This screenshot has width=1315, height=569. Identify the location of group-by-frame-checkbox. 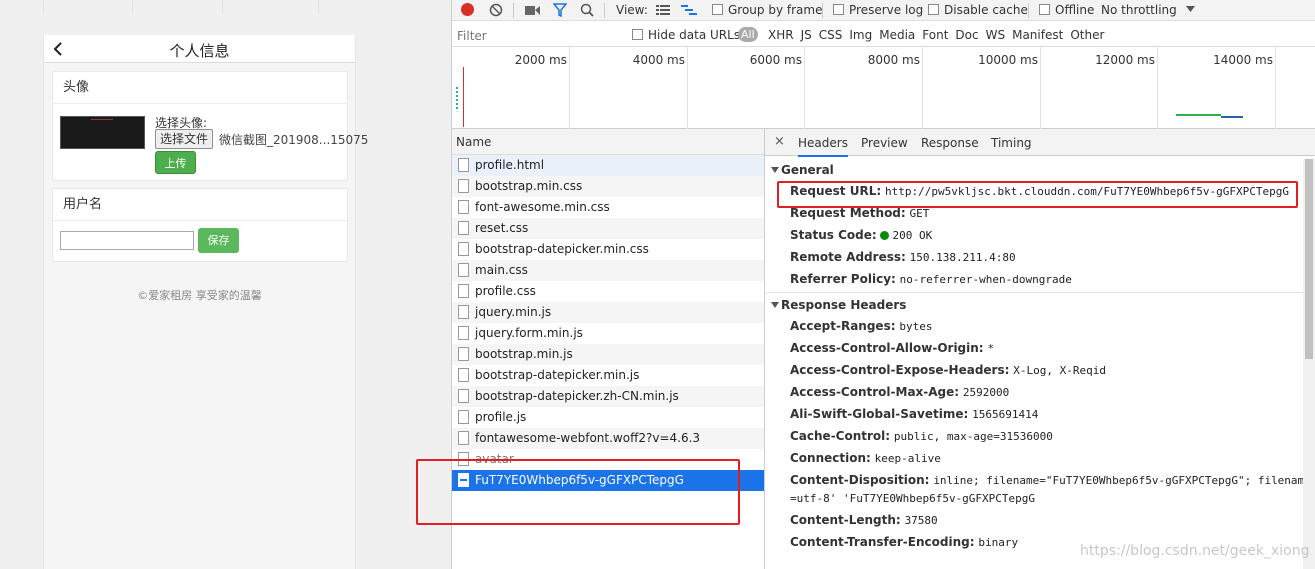
(717, 9).